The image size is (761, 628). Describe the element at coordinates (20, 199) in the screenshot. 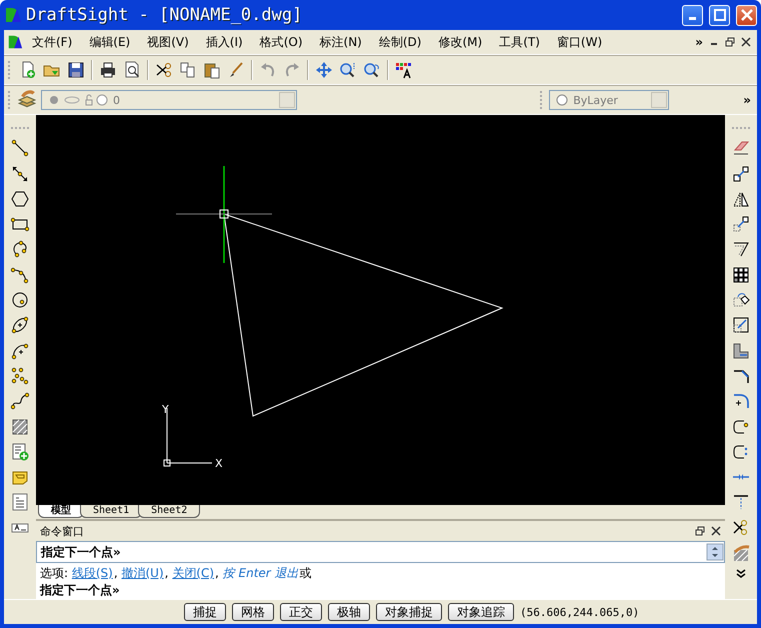

I see `hexagon-icon` at that location.